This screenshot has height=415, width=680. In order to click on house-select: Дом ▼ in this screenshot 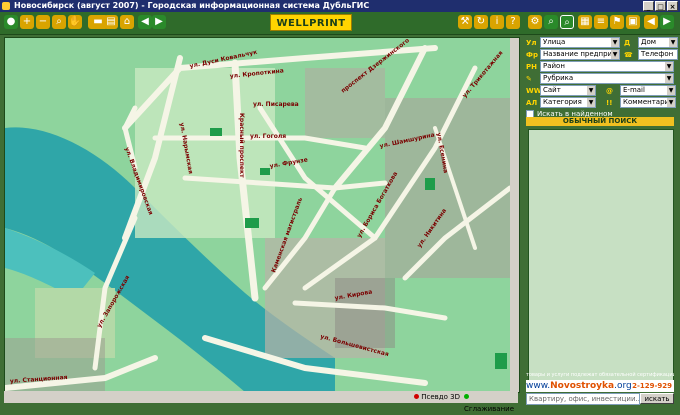, I will do `click(658, 42)`.